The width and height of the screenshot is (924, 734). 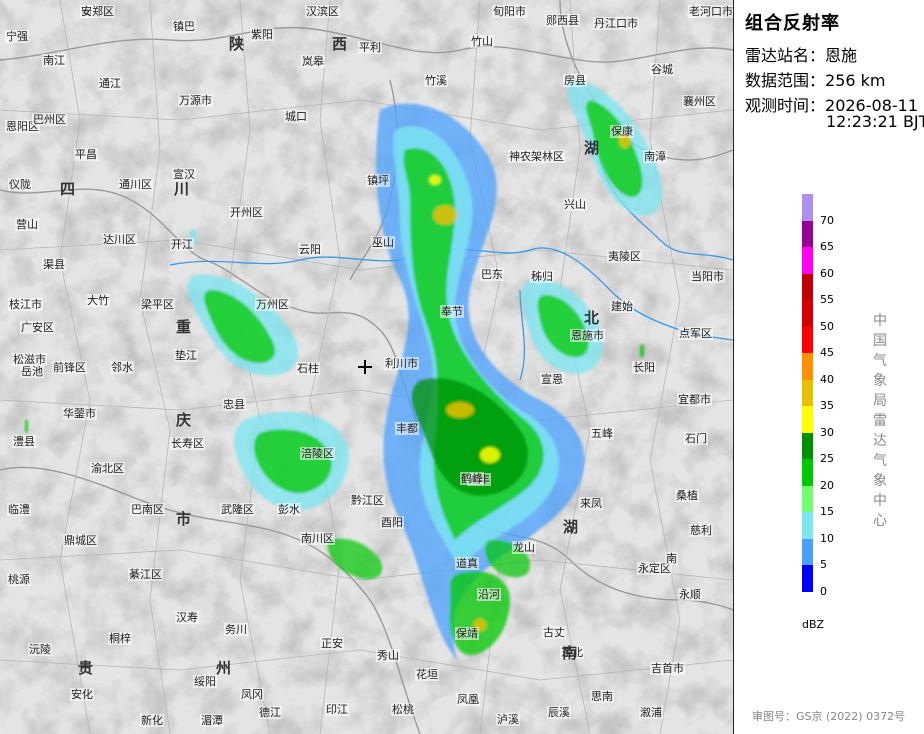 What do you see at coordinates (27, 224) in the screenshot?
I see `place-label: 营山` at bounding box center [27, 224].